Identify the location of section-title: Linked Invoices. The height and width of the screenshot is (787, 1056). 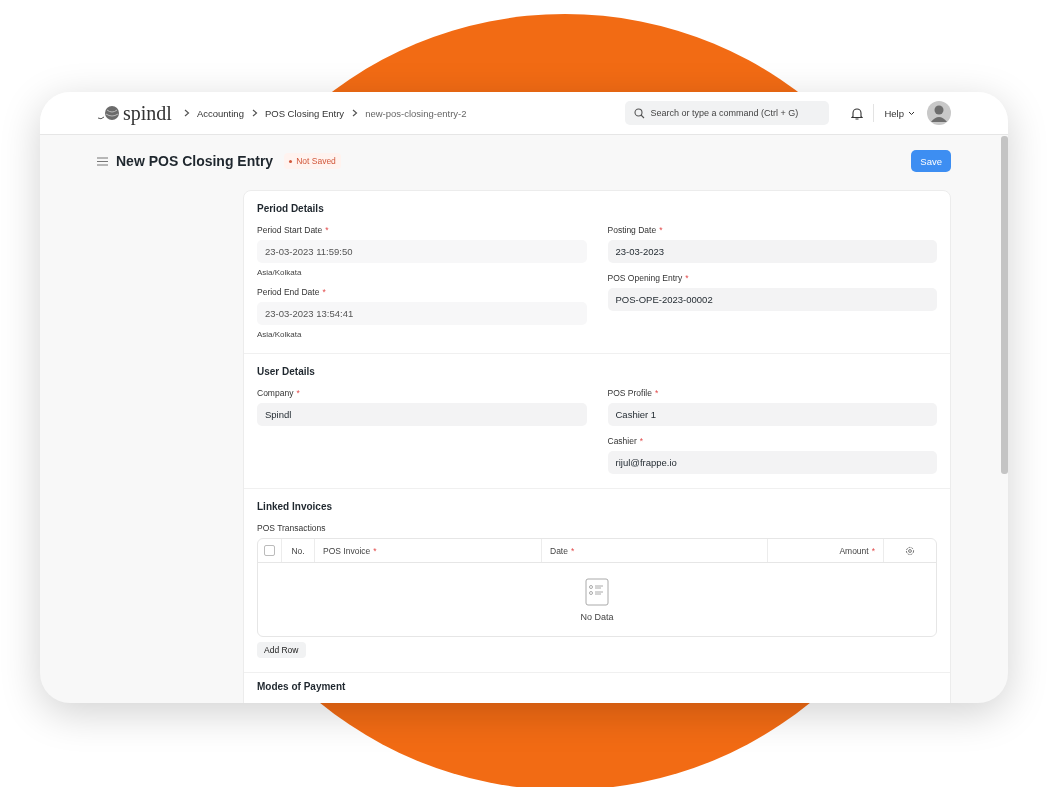
(295, 506).